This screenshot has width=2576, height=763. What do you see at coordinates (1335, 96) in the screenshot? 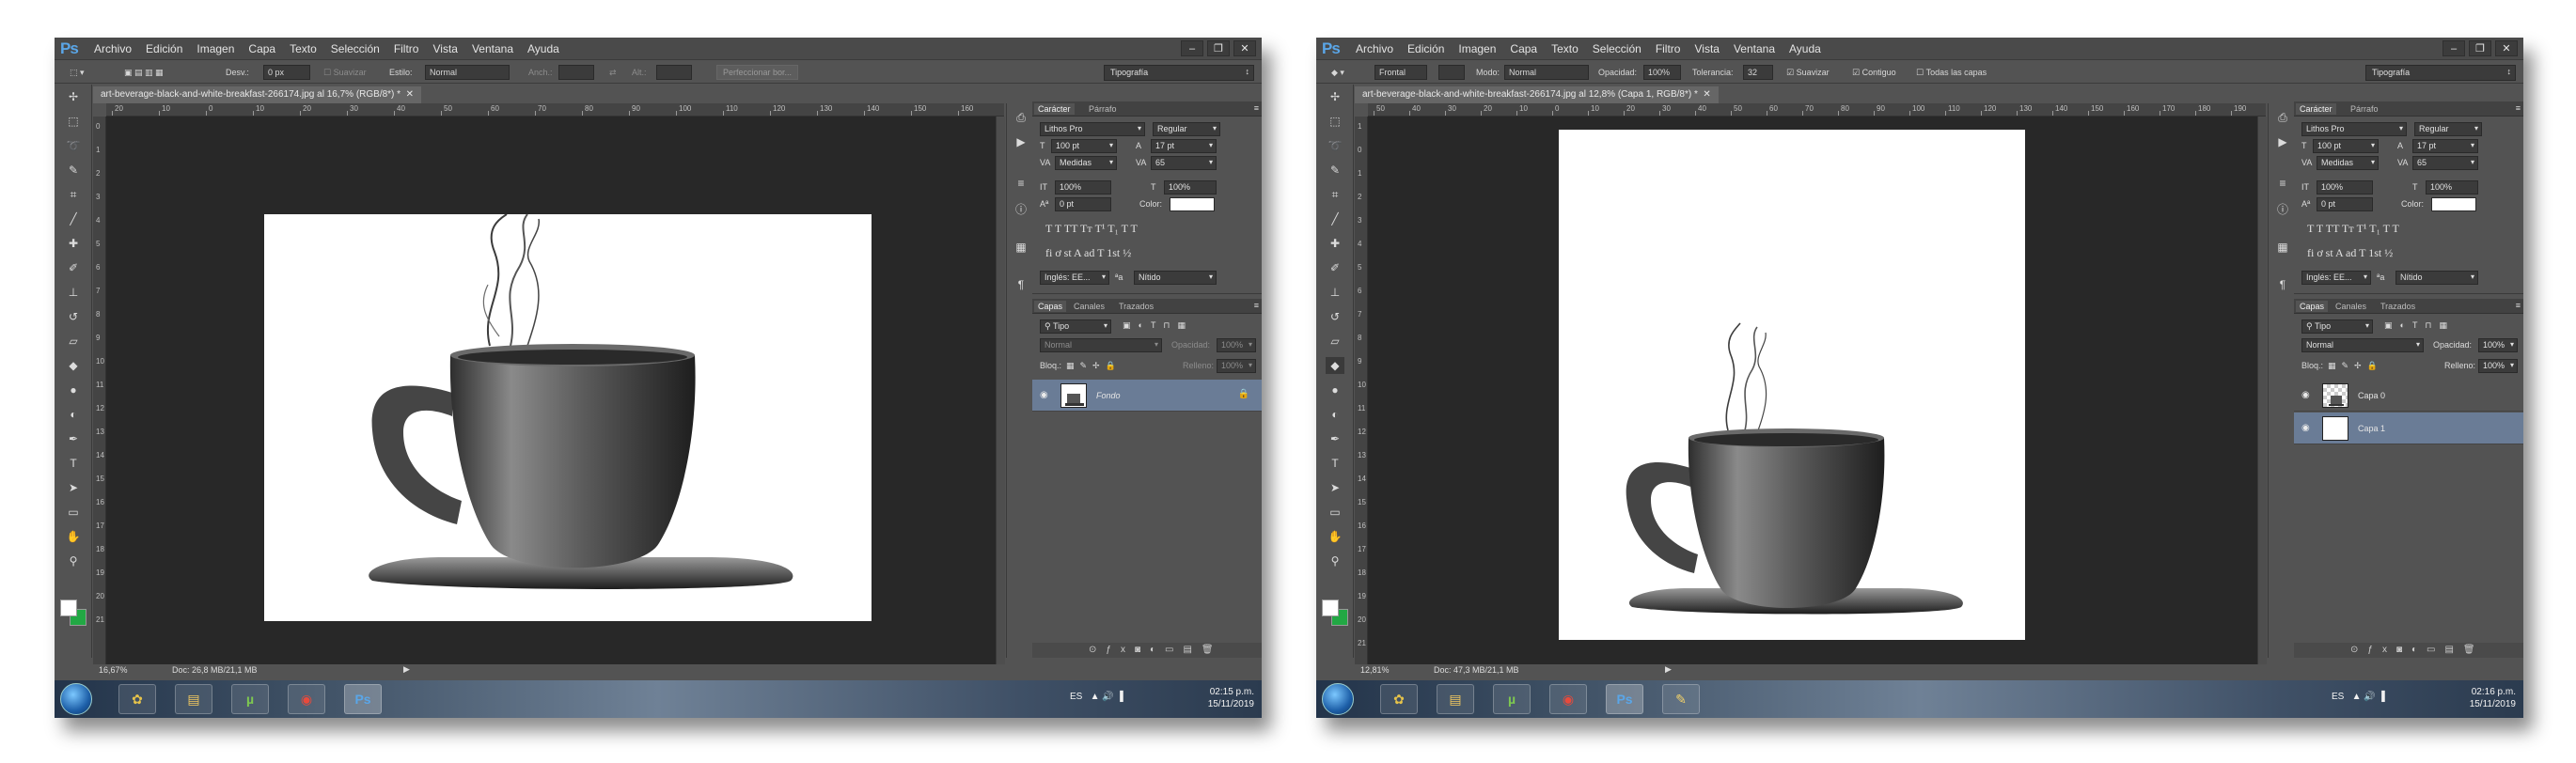
I see `move-icon: ✢` at bounding box center [1335, 96].